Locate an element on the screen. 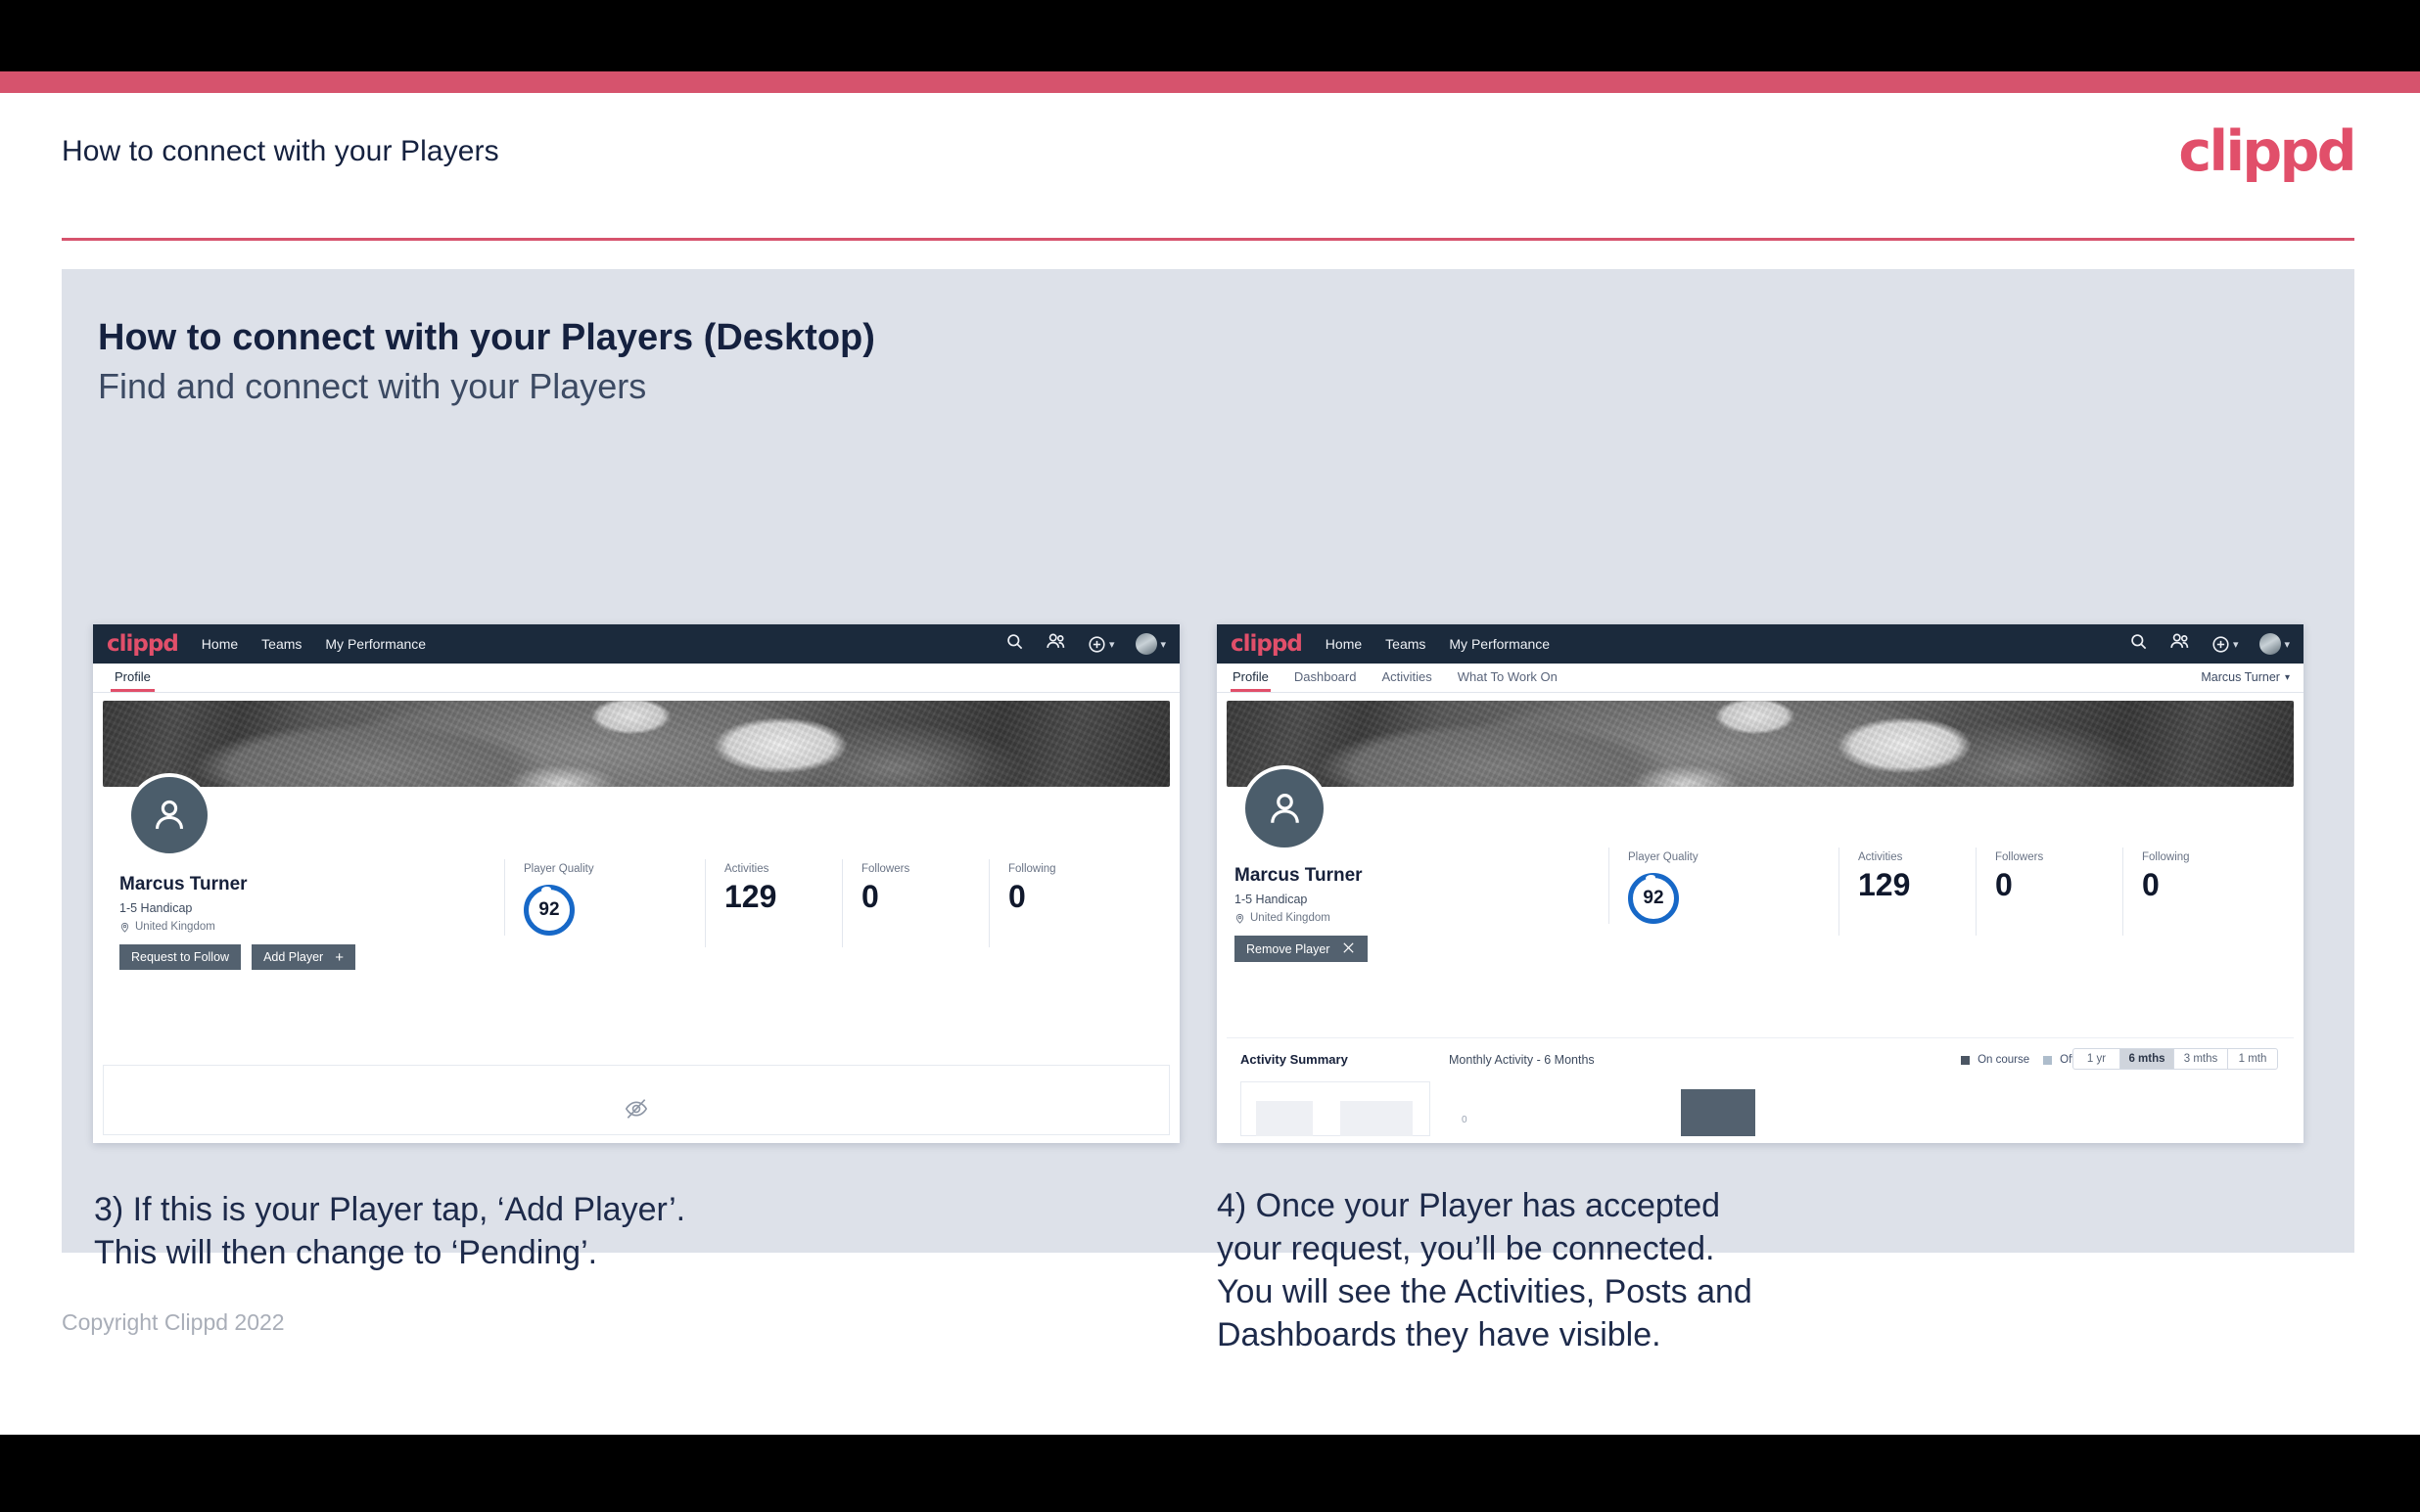  right-player-quality-ring: 92 is located at coordinates (1653, 898).